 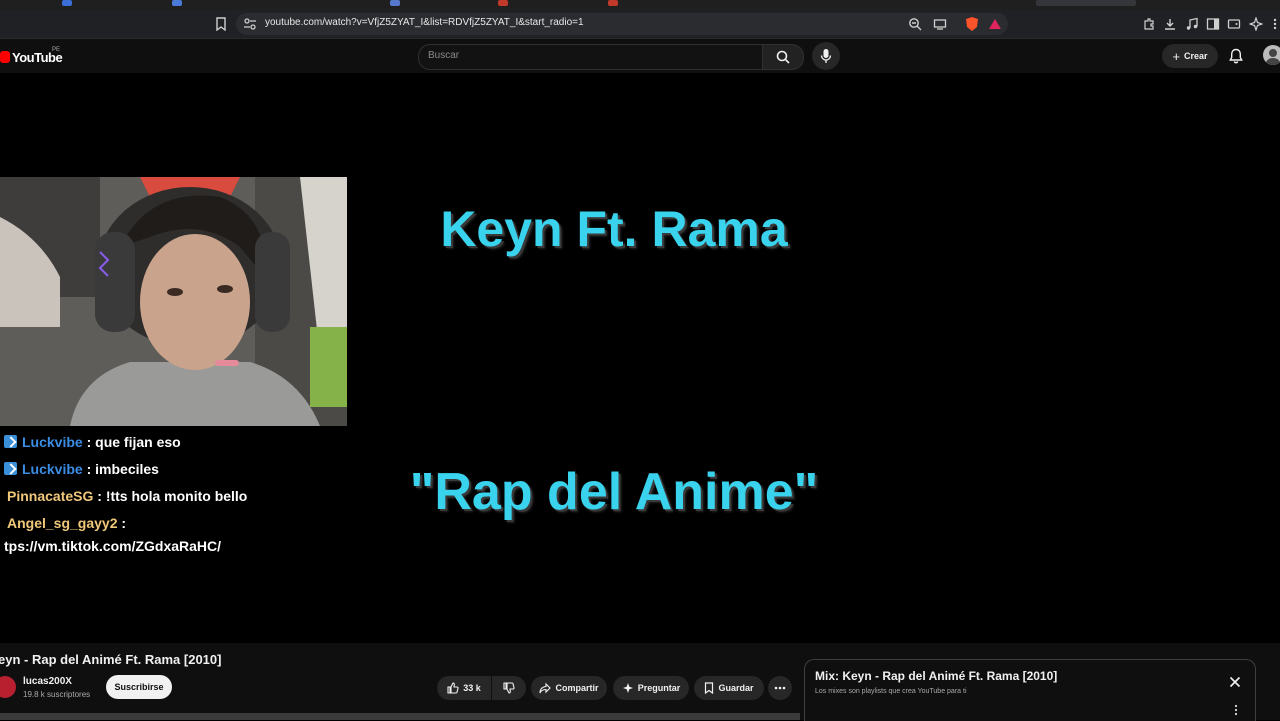 I want to click on like-button: 33 k, so click(x=464, y=688).